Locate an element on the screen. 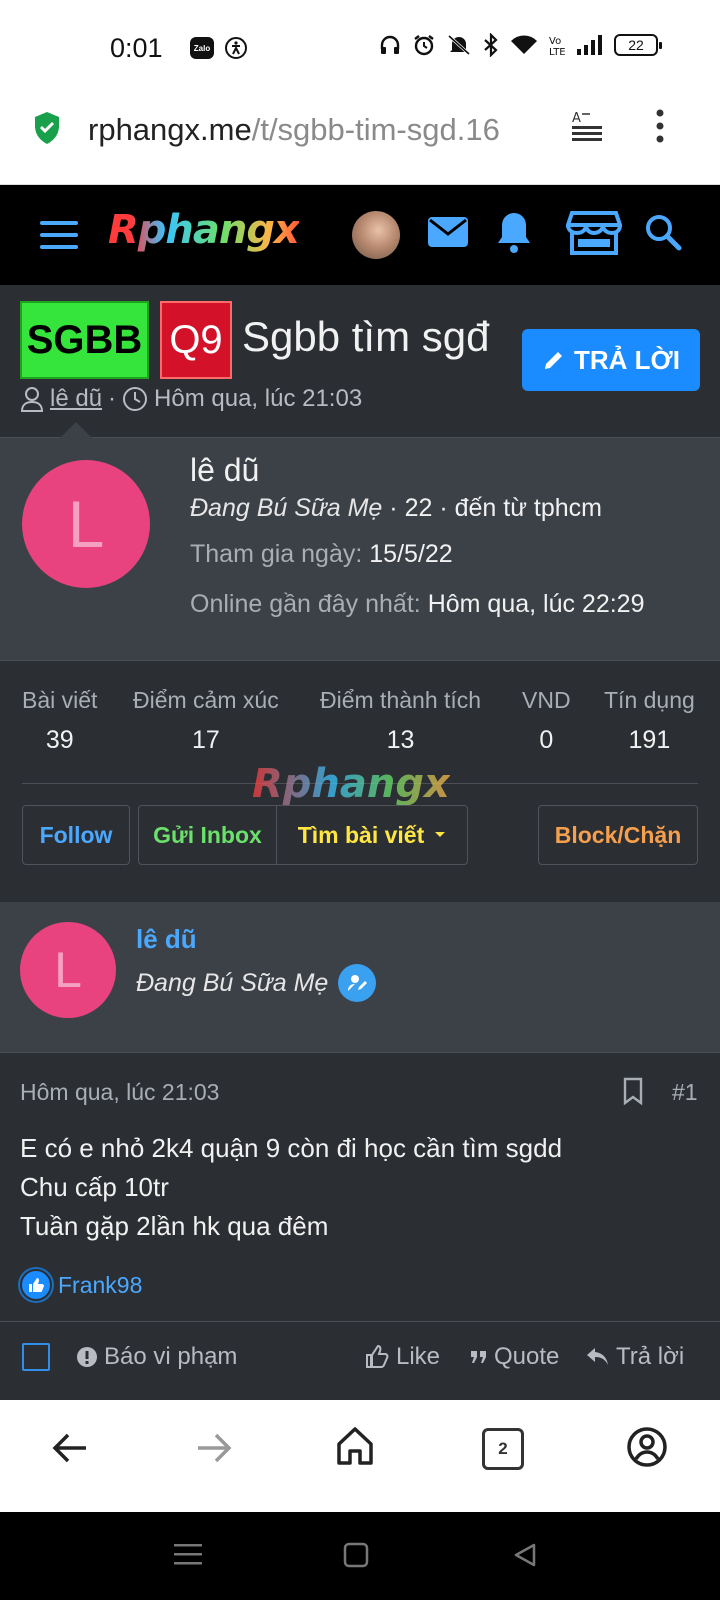 This screenshot has height=1600, width=720. stat-reaction-score: Điểm cảm xúc 17 is located at coordinates (206, 721).